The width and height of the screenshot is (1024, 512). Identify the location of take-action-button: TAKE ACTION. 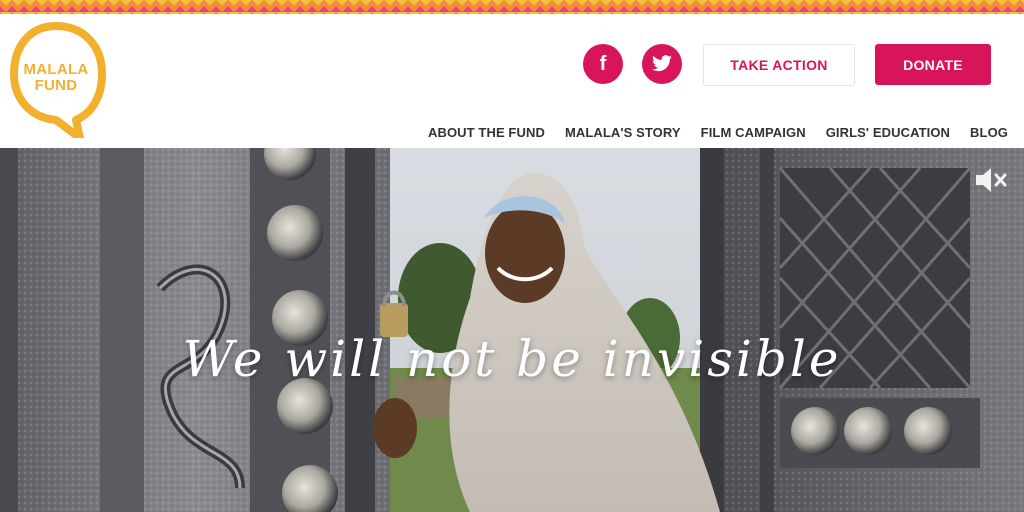
(779, 65).